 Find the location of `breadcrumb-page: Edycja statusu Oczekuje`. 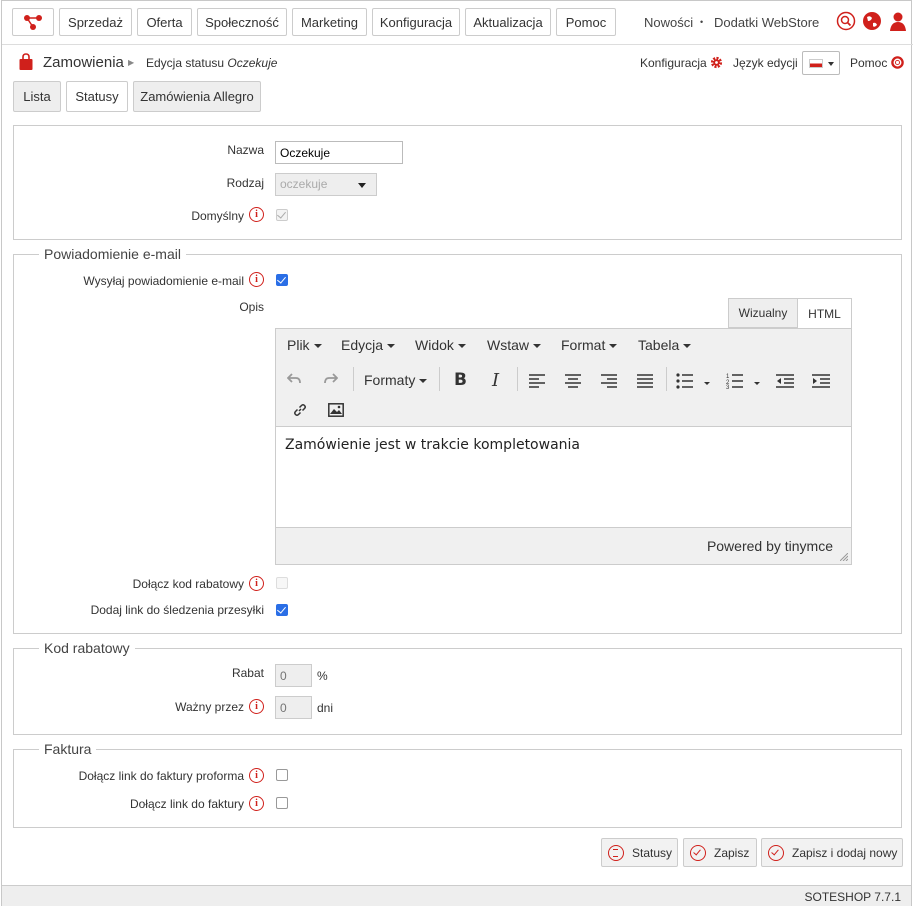

breadcrumb-page: Edycja statusu Oczekuje is located at coordinates (212, 63).